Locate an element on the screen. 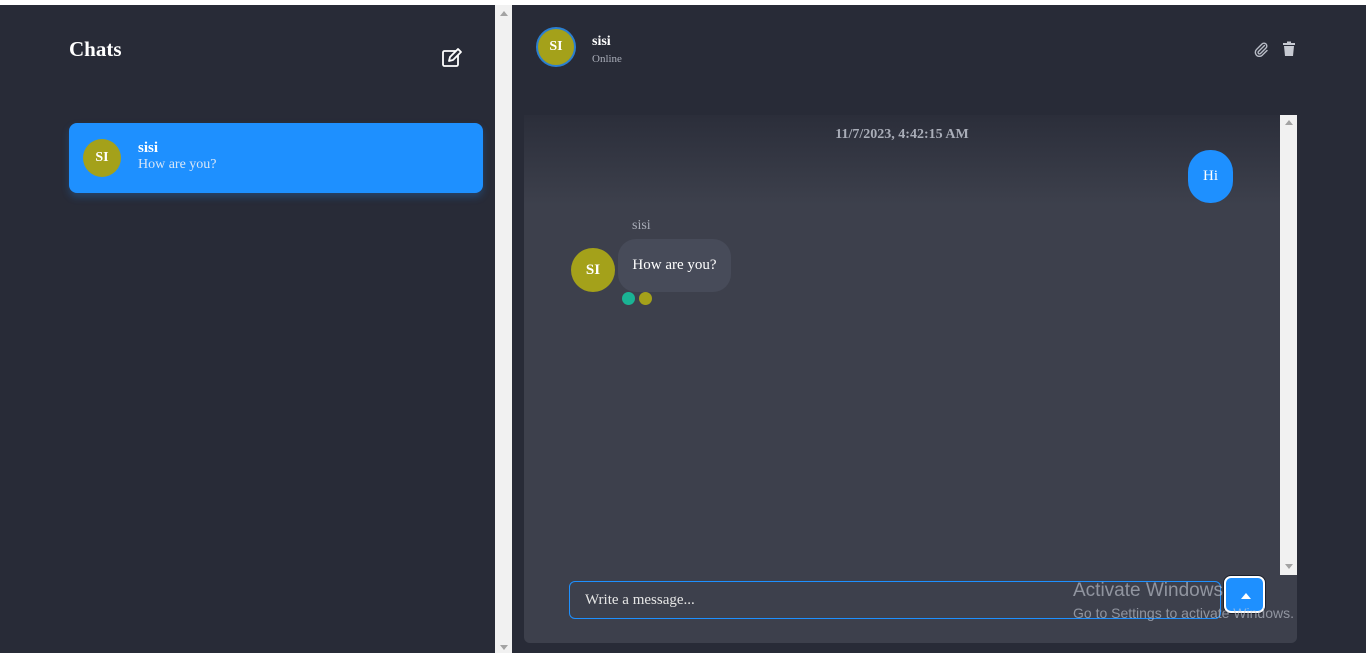  contact-avatar: SI is located at coordinates (556, 47).